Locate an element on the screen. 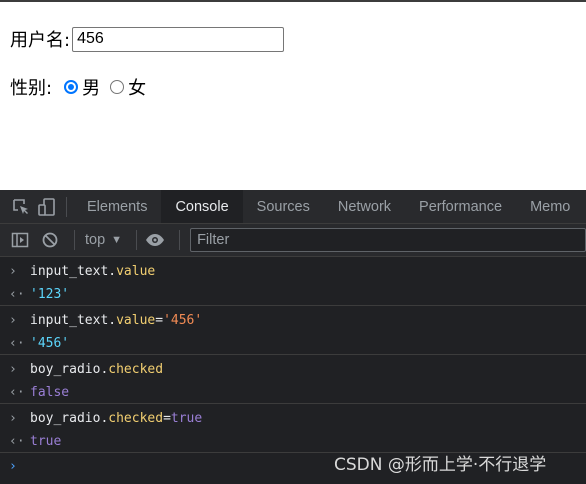 This screenshot has width=586, height=484. context-selector: top ▼ is located at coordinates (103, 240).